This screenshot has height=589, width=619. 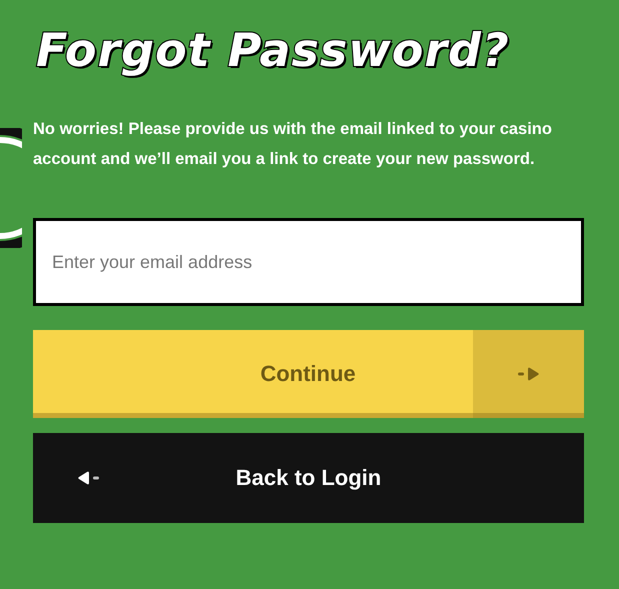 What do you see at coordinates (308, 262) in the screenshot?
I see `email-field: Enter your email address` at bounding box center [308, 262].